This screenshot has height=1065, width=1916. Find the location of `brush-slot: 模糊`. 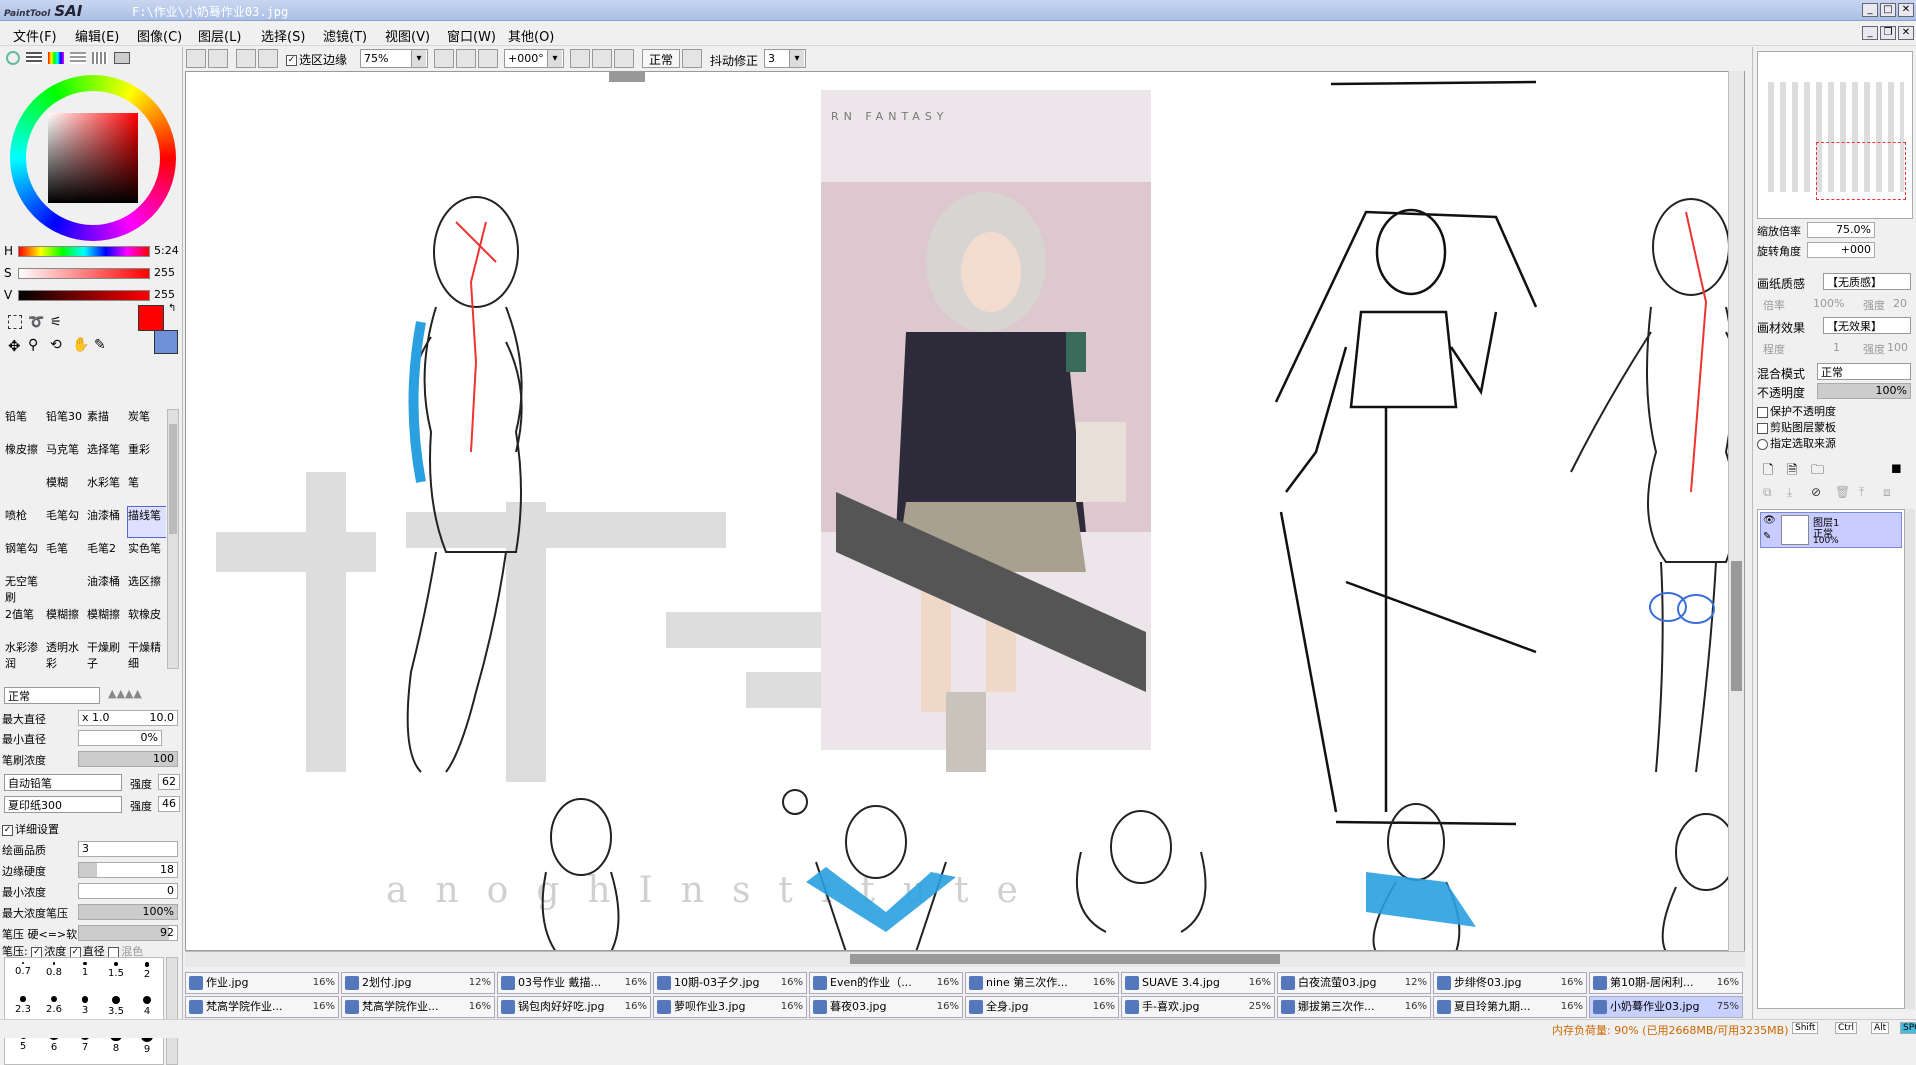

brush-slot: 模糊 is located at coordinates (65, 489).